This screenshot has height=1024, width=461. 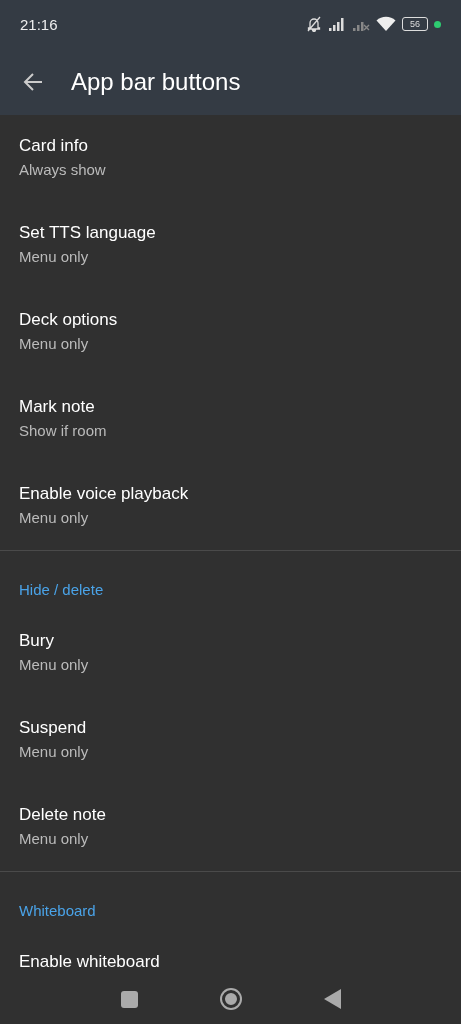 What do you see at coordinates (230, 419) in the screenshot?
I see `preference-item: Mark note Show if room` at bounding box center [230, 419].